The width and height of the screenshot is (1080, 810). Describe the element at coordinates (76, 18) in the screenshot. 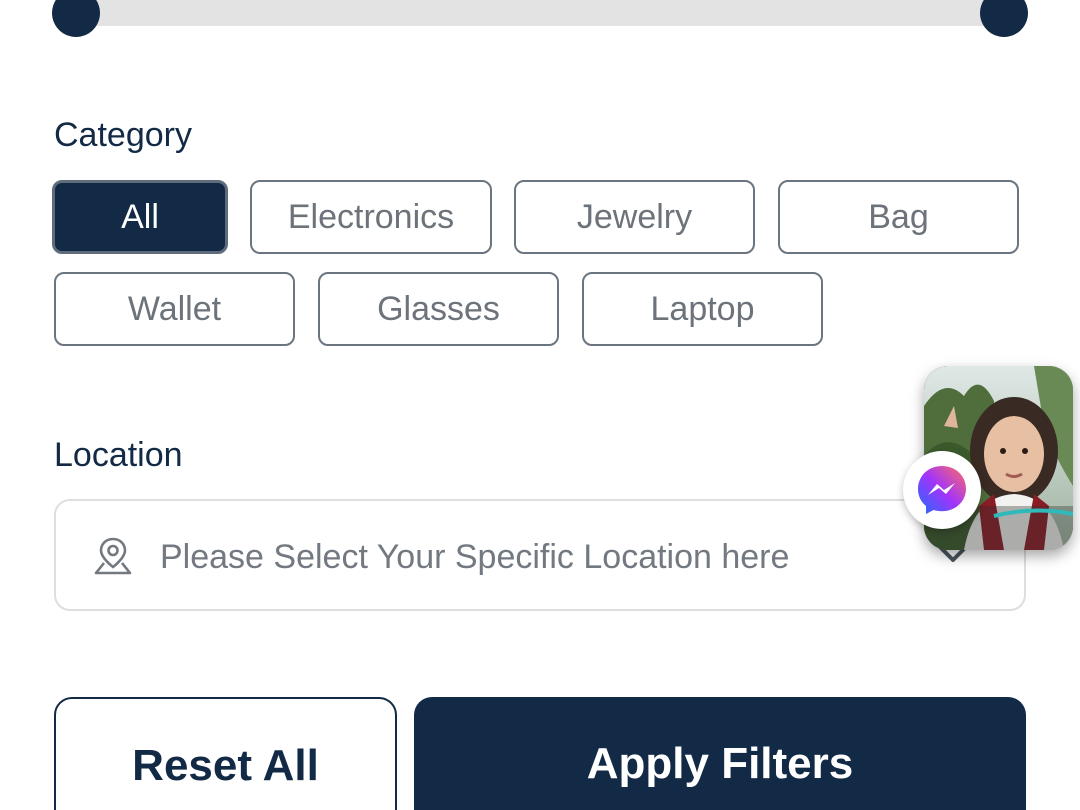

I see `price-range-min-handle` at that location.